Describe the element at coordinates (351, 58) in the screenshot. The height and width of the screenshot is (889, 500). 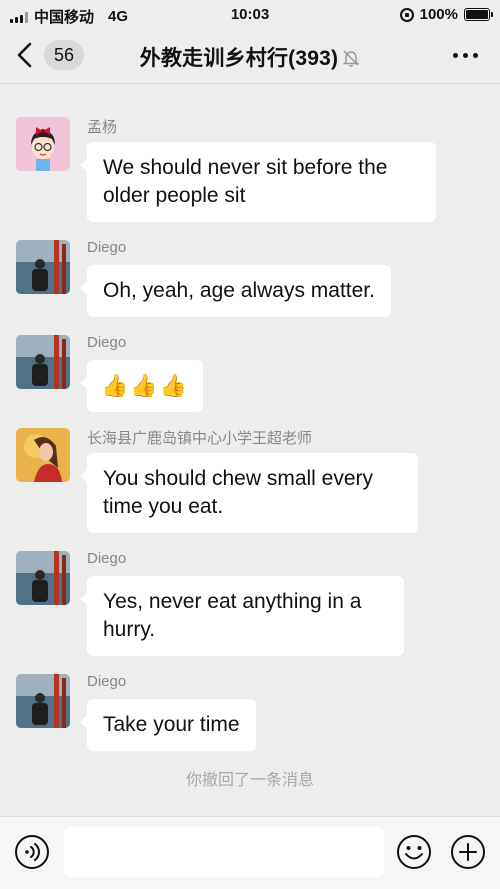
I see `mute-bell-icon` at that location.